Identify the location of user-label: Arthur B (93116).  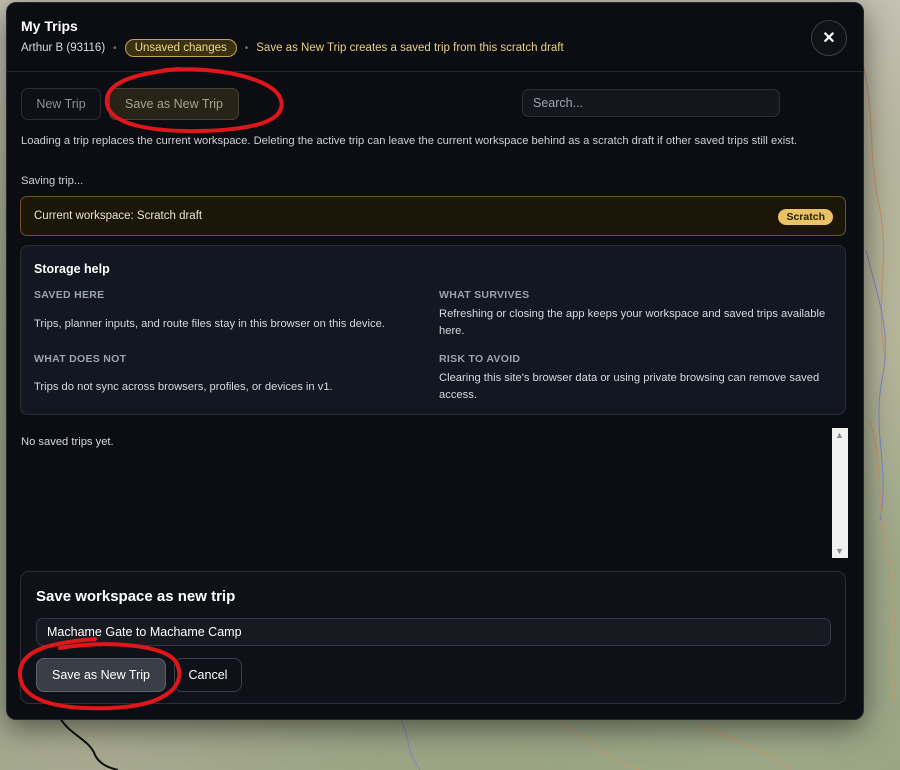
(63, 48).